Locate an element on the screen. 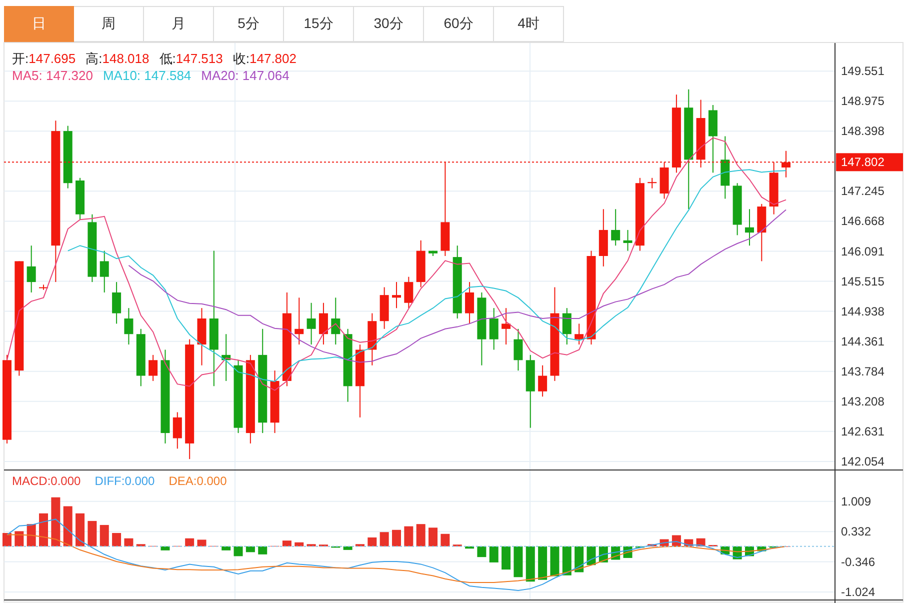 The image size is (908, 603). legend-text: MA20: 147.064 is located at coordinates (245, 75).